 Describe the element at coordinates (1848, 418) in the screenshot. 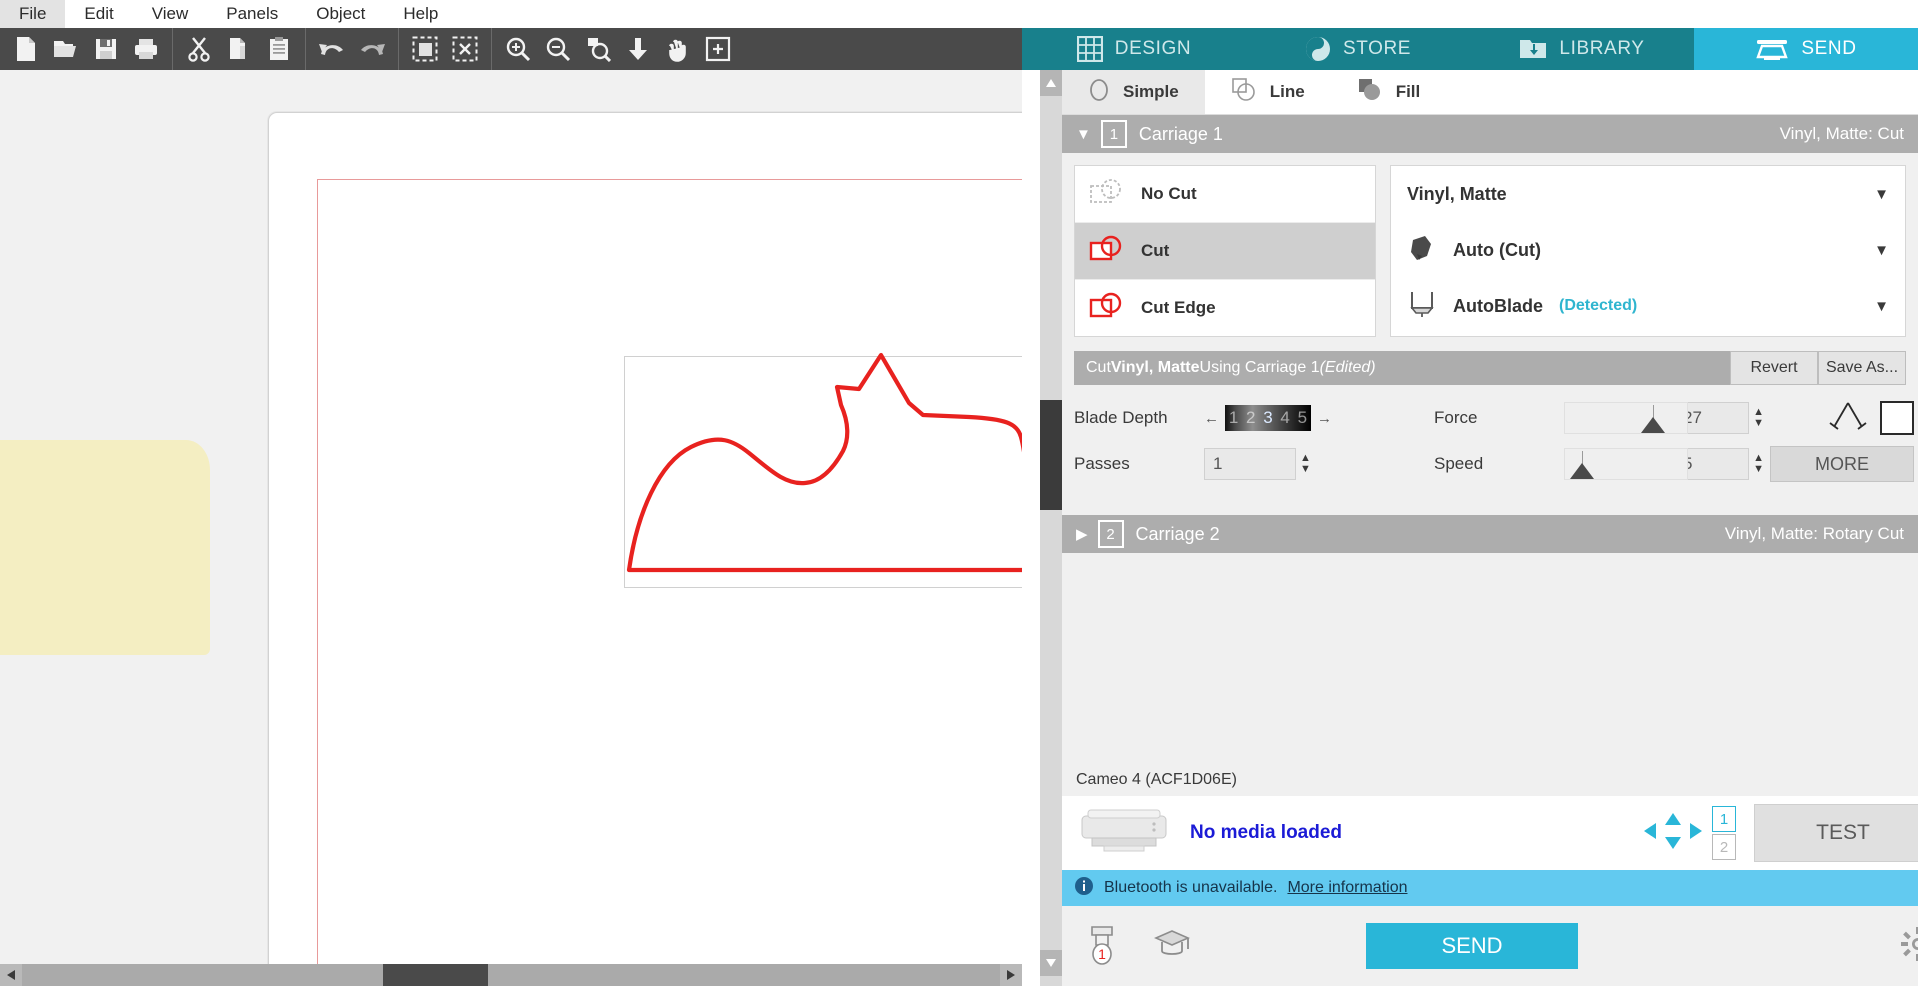

I see `line-segment-icon` at that location.